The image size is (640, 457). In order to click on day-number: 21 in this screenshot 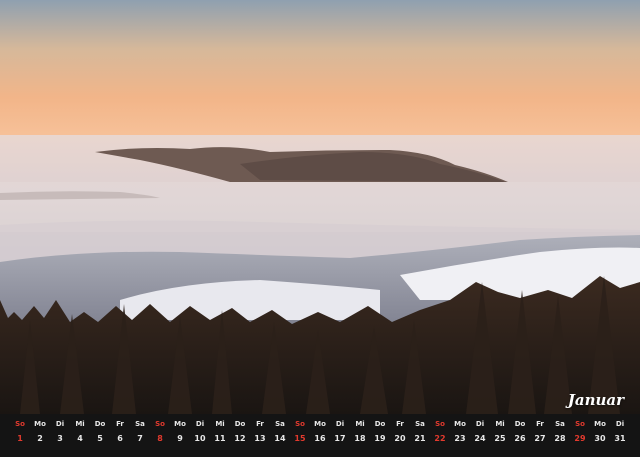, I will do `click(420, 438)`.